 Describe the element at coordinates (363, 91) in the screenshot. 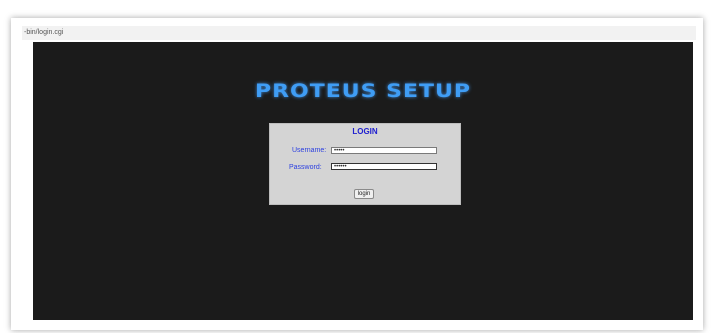

I see `page-title: PROTEUS SETUP` at that location.